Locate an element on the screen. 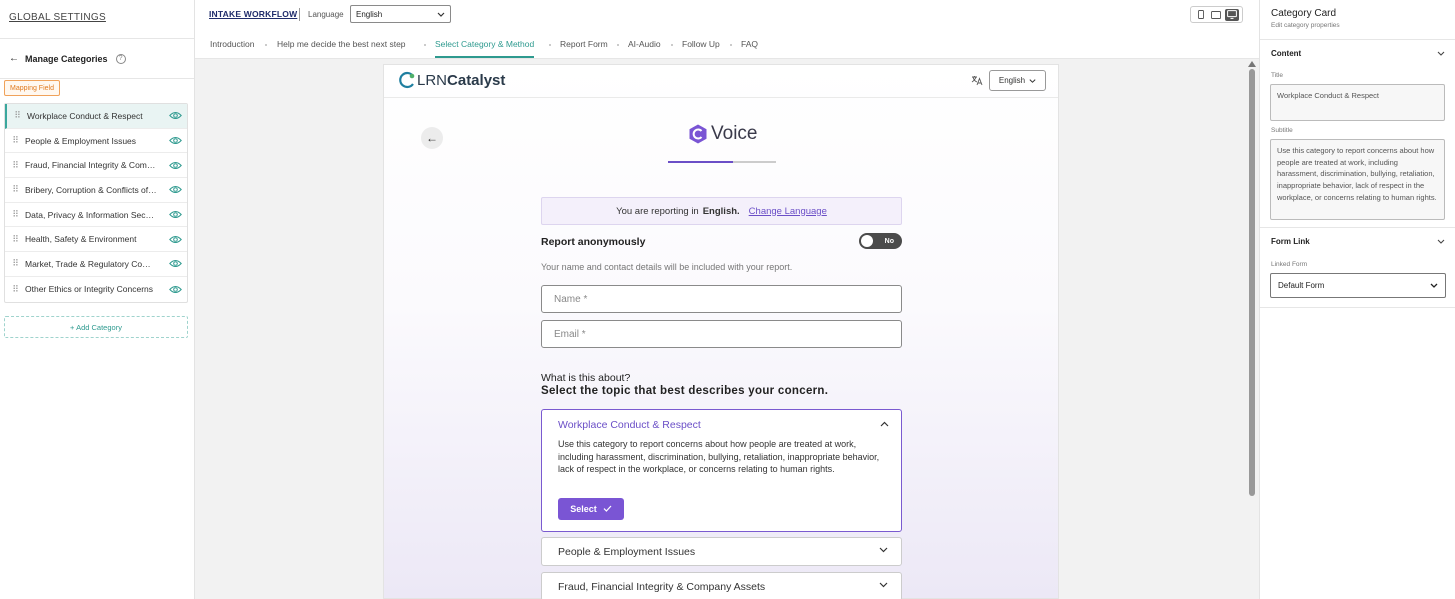  reporting-language: English. is located at coordinates (721, 211).